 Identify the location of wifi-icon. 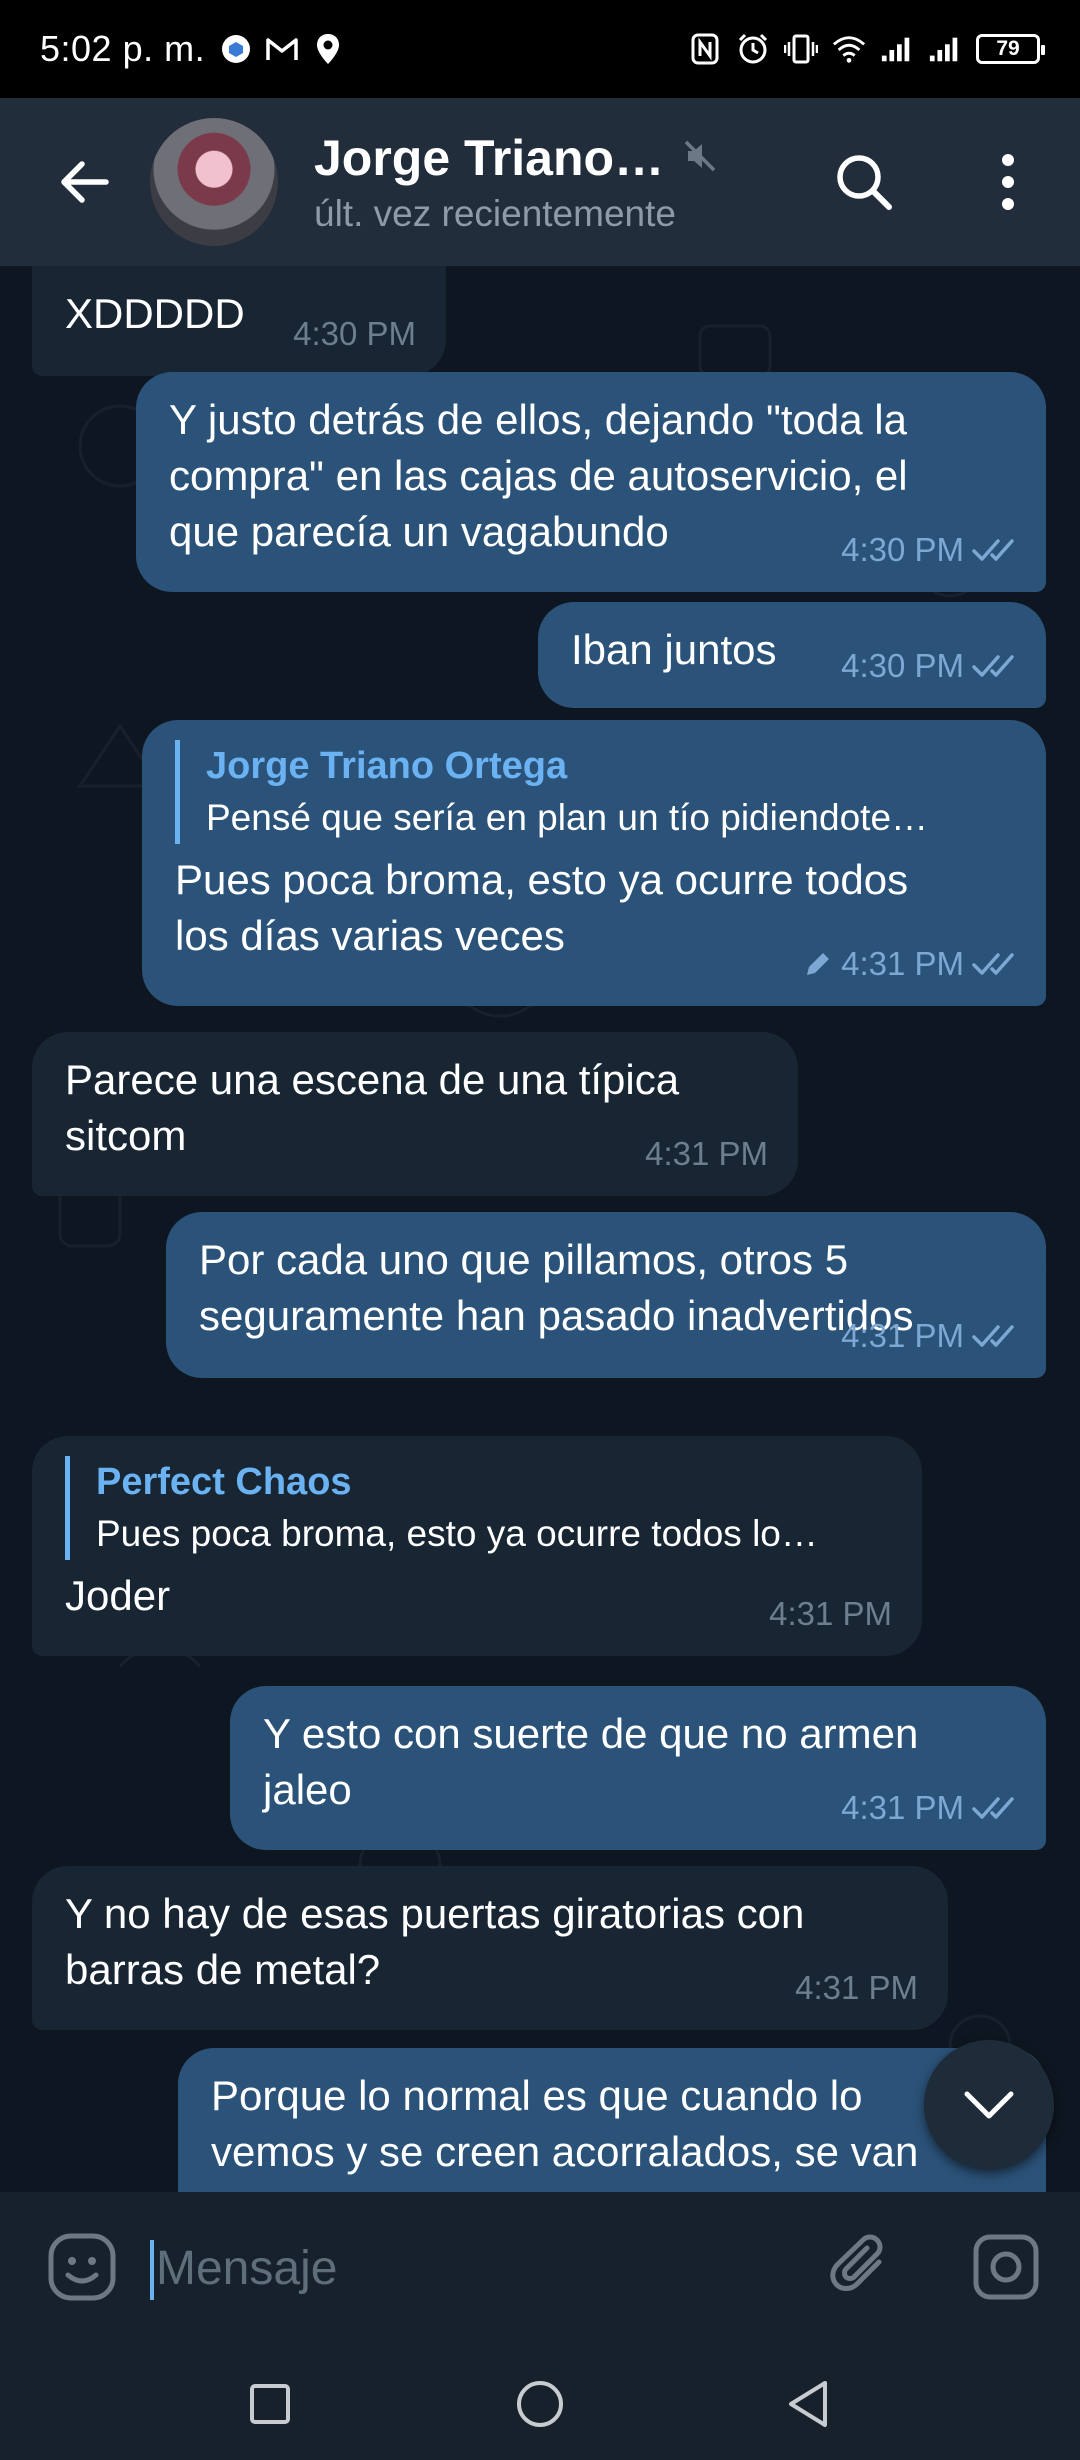
(849, 49).